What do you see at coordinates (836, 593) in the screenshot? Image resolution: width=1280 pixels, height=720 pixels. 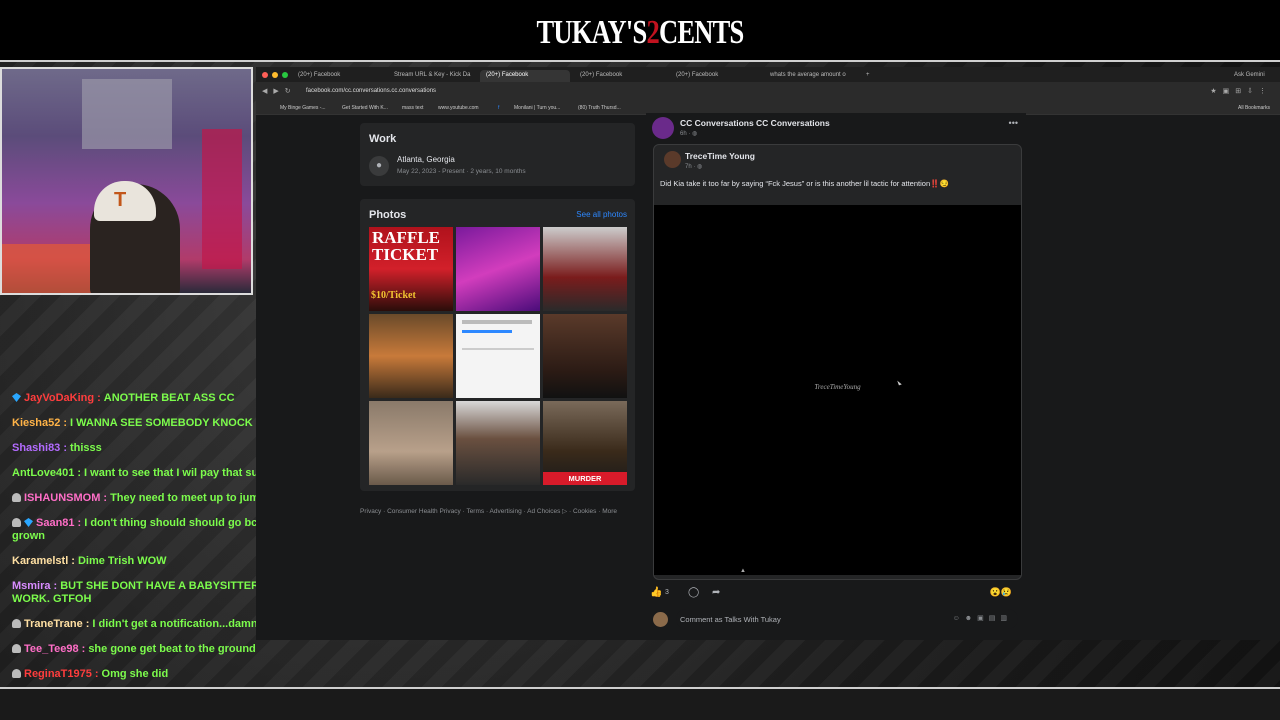 I see `post-actions: 👍 3 ◯ ➦ 😮😢` at bounding box center [836, 593].